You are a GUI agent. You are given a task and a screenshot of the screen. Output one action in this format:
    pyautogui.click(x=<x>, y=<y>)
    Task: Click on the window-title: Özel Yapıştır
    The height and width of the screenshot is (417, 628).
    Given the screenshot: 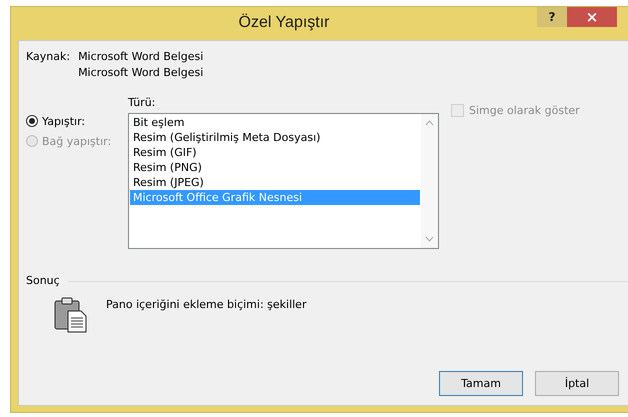 What is the action you would take?
    pyautogui.click(x=284, y=22)
    